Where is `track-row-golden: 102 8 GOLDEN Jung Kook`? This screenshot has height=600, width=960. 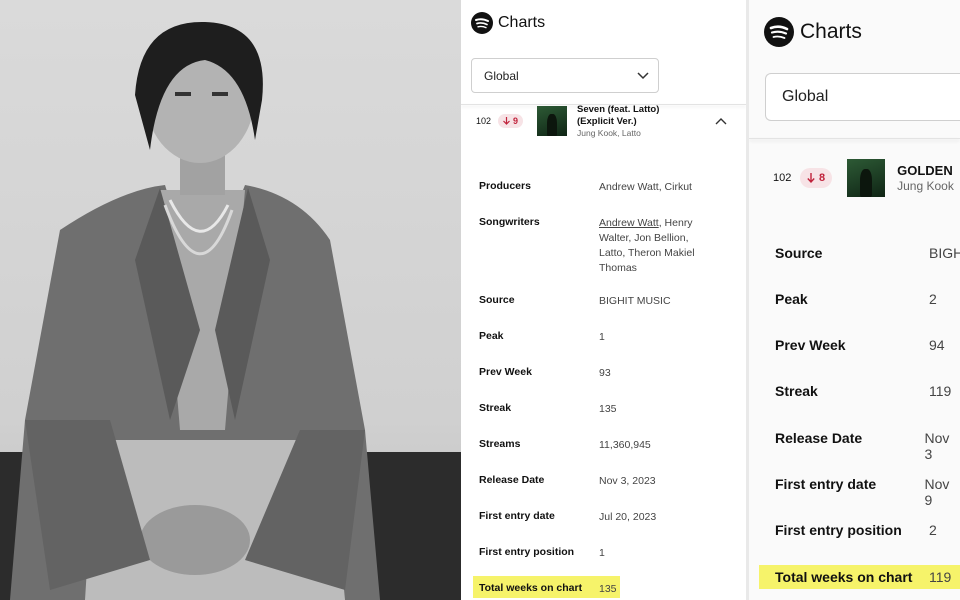
track-row-golden: 102 8 GOLDEN Jung Kook is located at coordinates (866, 178).